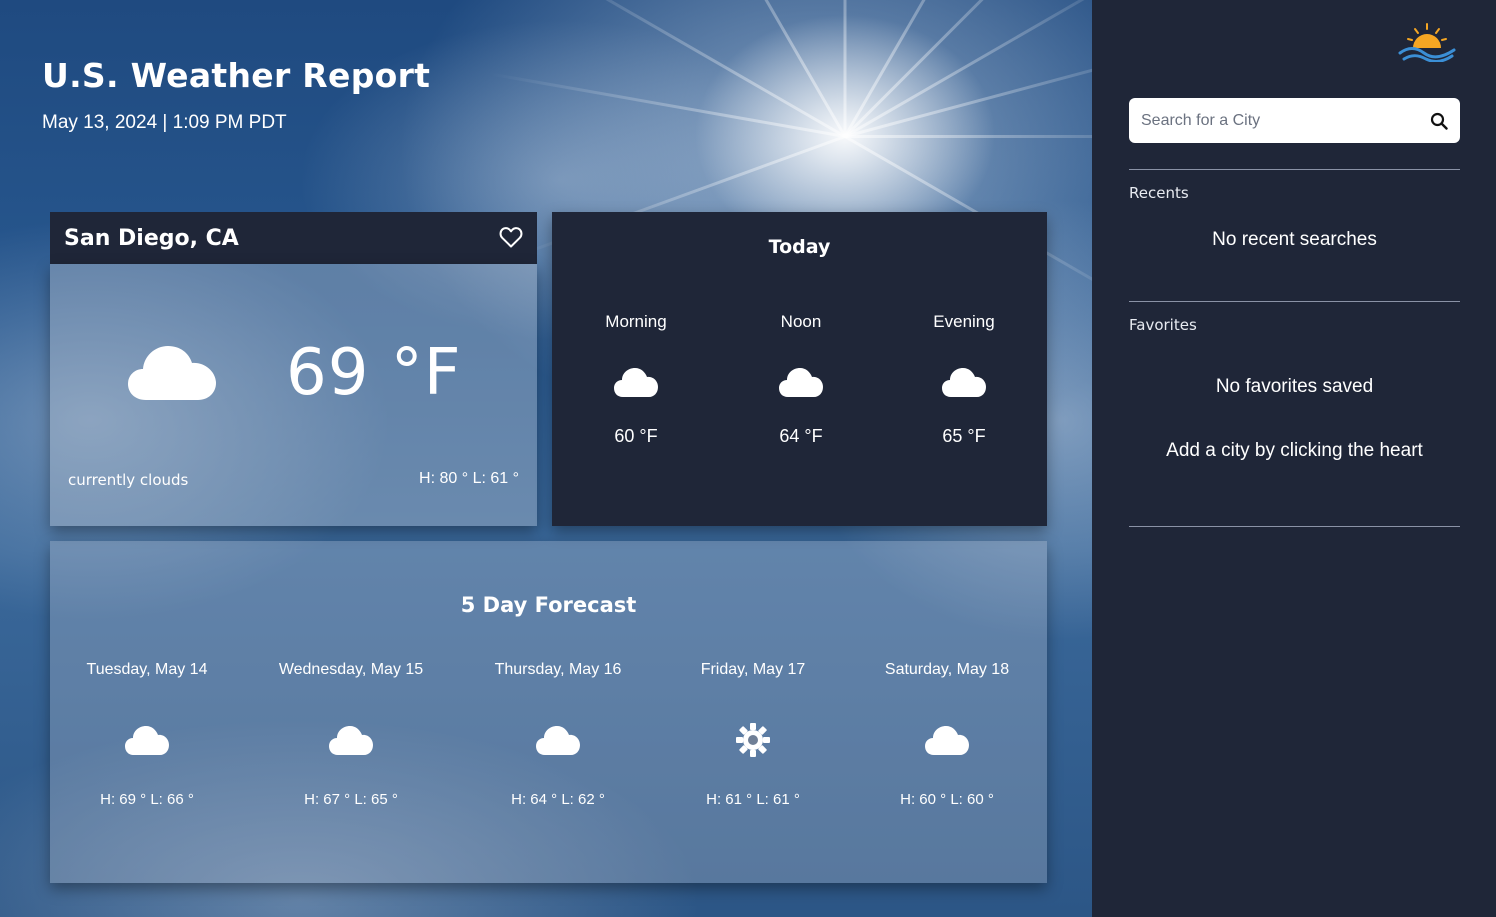  I want to click on forecast-day: Saturday, May 18 H: 60 ° L: 60 °, so click(947, 734).